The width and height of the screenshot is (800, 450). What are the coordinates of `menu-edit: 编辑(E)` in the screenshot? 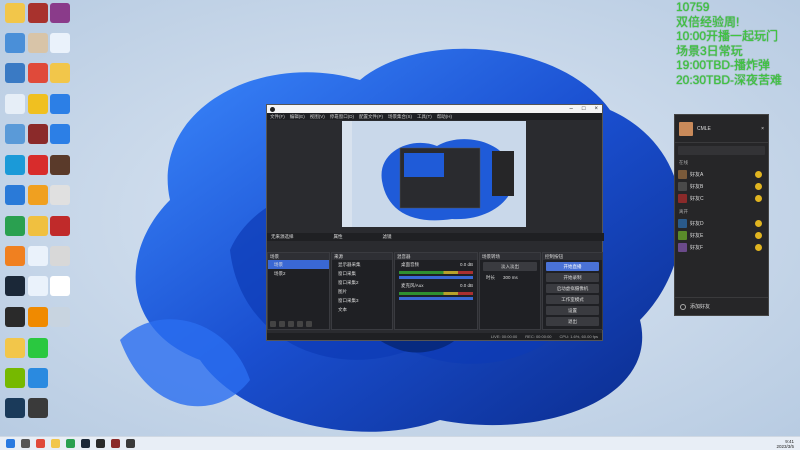 It's located at (297, 117).